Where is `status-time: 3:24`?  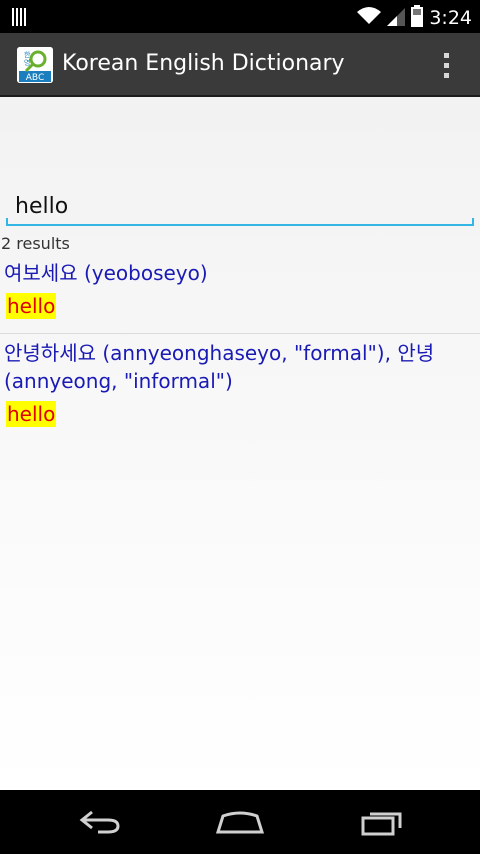
status-time: 3:24 is located at coordinates (450, 18).